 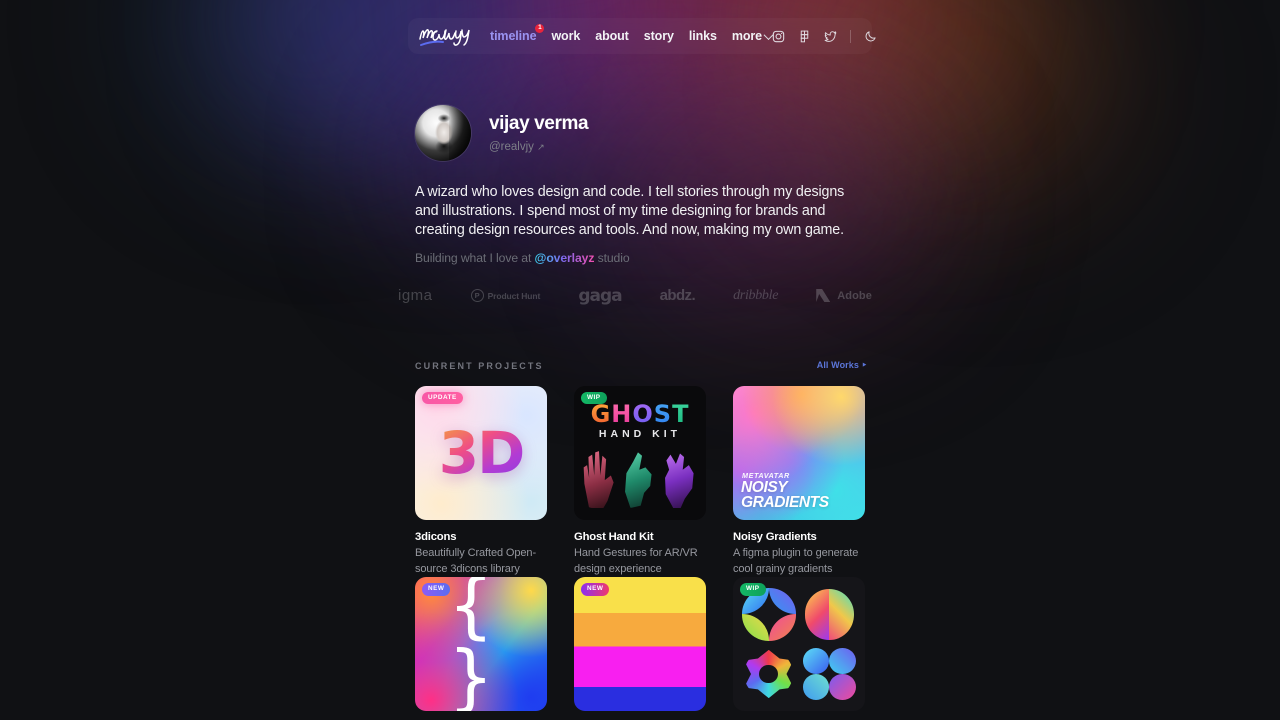 What do you see at coordinates (870, 36) in the screenshot?
I see `dark-mode-toggle-icon` at bounding box center [870, 36].